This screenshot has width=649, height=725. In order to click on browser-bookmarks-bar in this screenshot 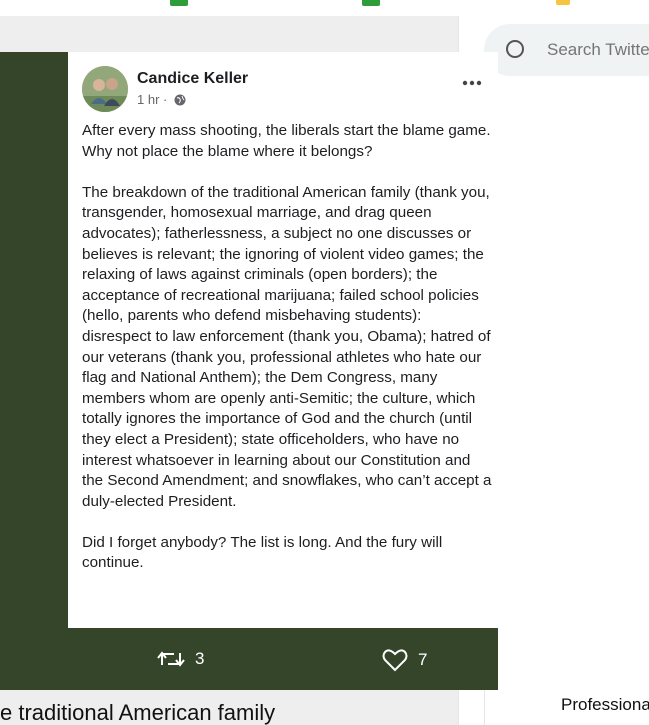, I will do `click(324, 8)`.